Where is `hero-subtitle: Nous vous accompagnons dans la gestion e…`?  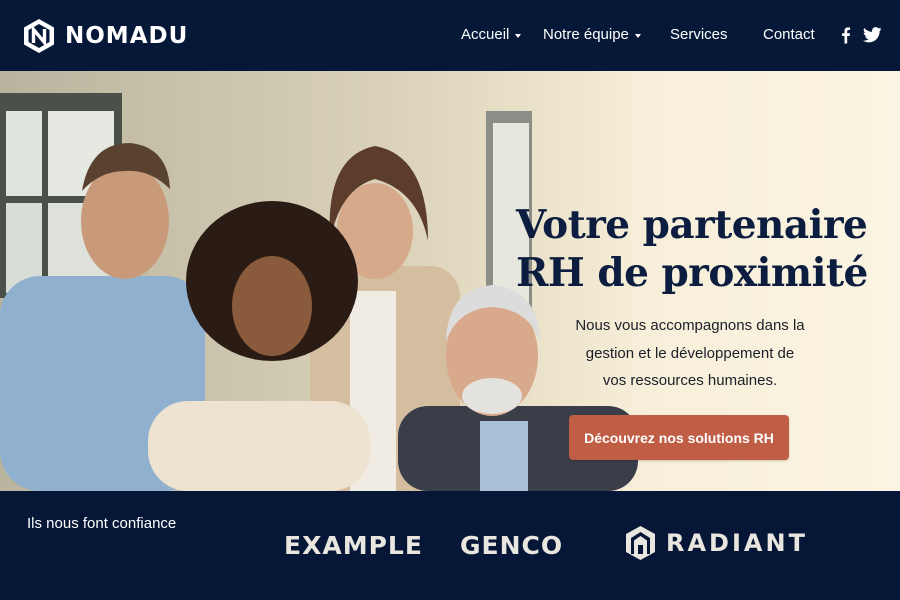
hero-subtitle: Nous vous accompagnons dans la gestion e… is located at coordinates (690, 353).